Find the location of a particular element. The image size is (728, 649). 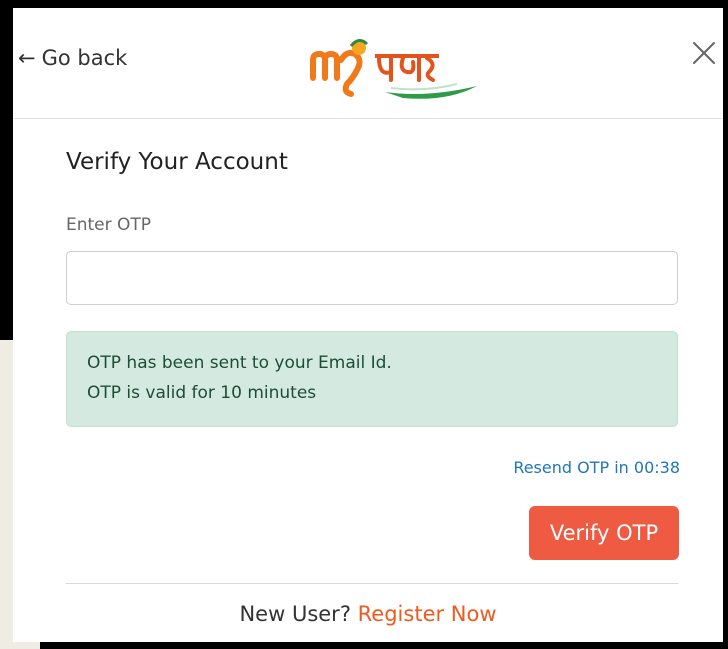

verify-otp-button: Verify OTP is located at coordinates (604, 533).